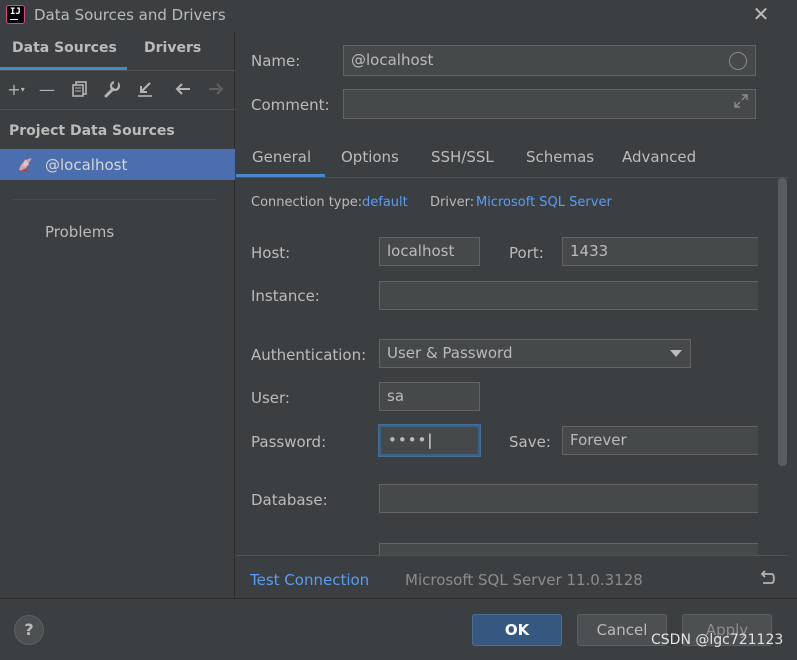 Image resolution: width=797 pixels, height=660 pixels. Describe the element at coordinates (660, 440) in the screenshot. I see `save-select: Forever` at that location.